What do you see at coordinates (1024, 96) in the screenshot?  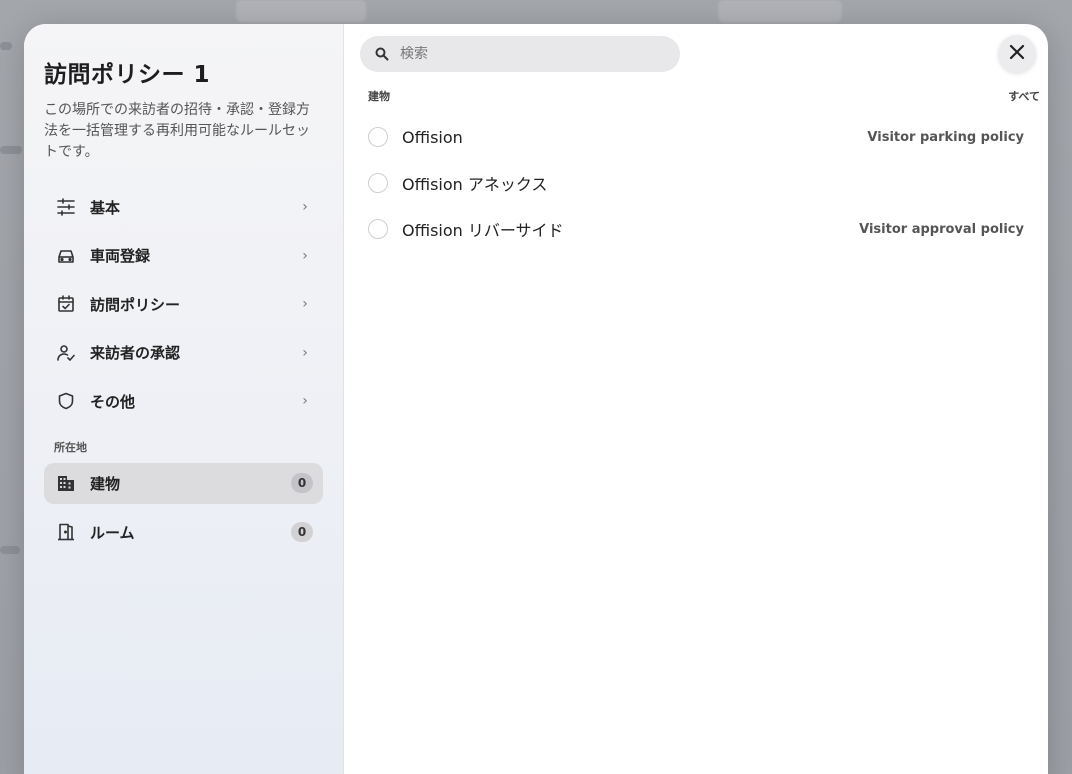 I see `select-all-link: すべて` at bounding box center [1024, 96].